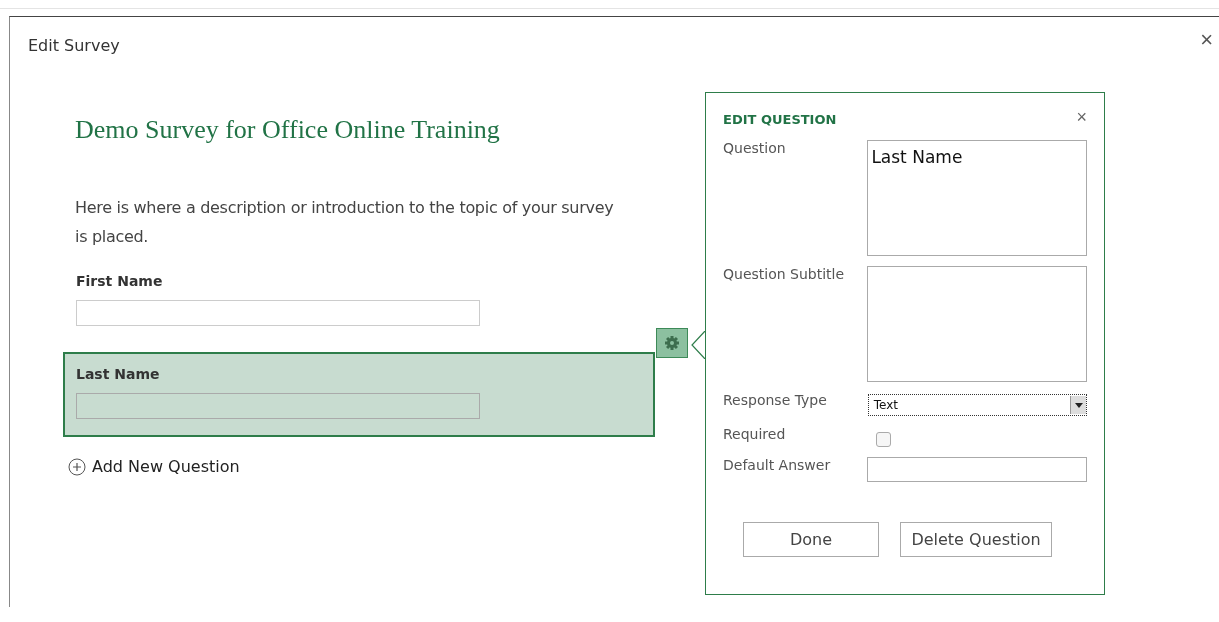 The image size is (1219, 622). What do you see at coordinates (120, 281) in the screenshot?
I see `question-label: First Name` at bounding box center [120, 281].